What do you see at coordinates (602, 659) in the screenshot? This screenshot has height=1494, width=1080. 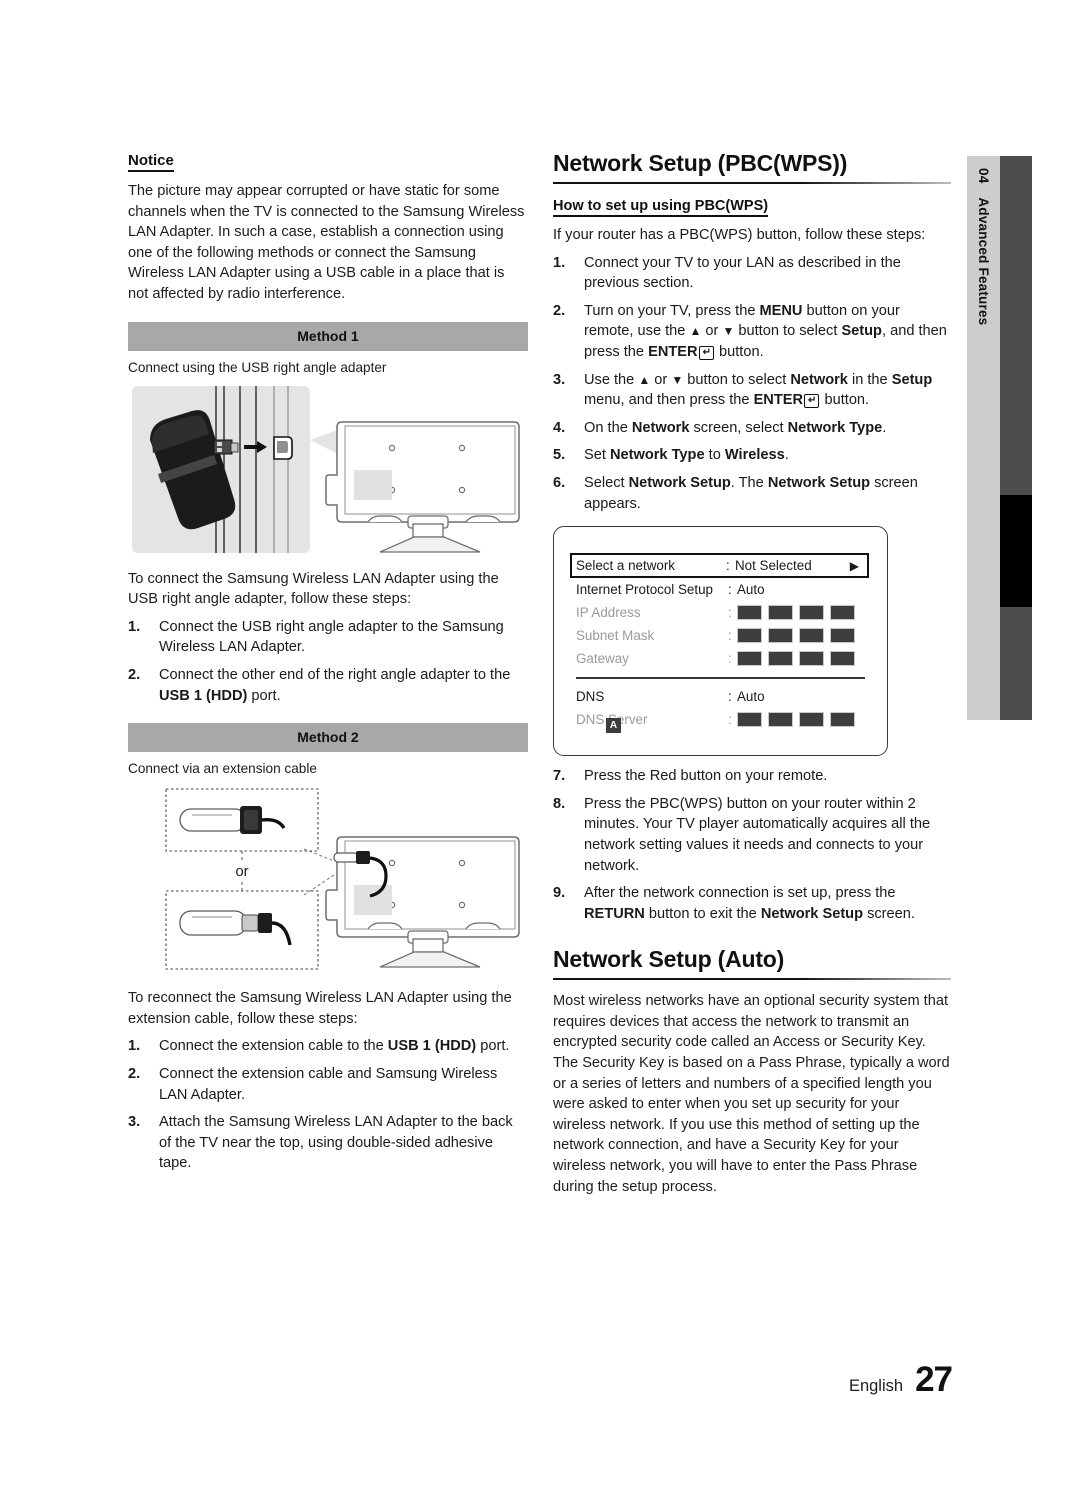 I see `row-label: Gateway` at bounding box center [602, 659].